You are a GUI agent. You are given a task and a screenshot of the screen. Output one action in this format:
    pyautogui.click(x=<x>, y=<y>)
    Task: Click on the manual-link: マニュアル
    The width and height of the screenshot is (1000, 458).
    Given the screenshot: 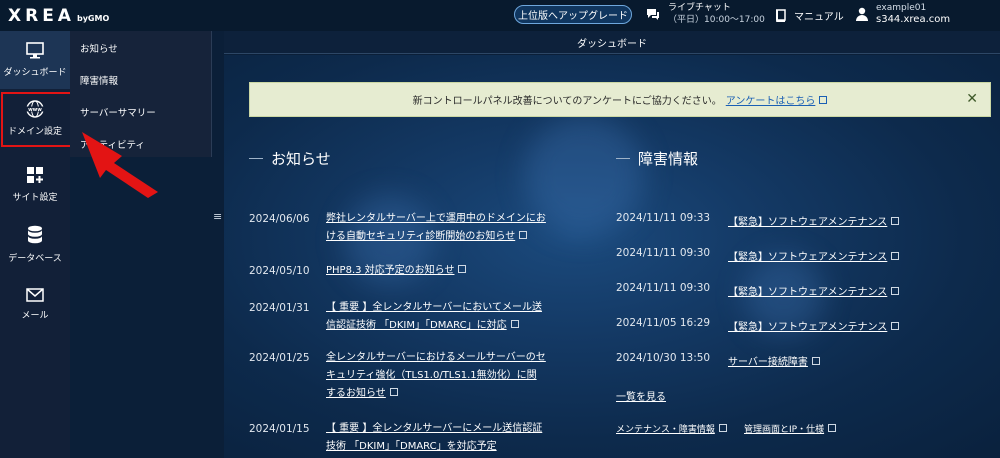 What is the action you would take?
    pyautogui.click(x=809, y=15)
    